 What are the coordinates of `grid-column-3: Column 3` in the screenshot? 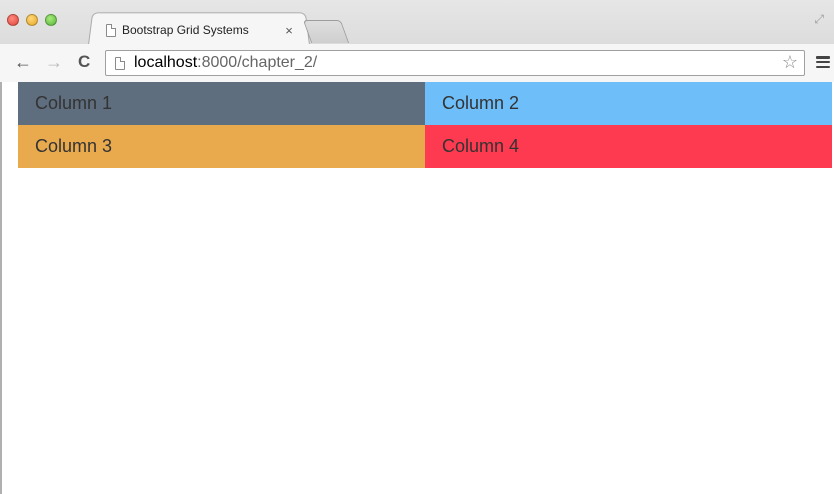 It's located at (221, 146).